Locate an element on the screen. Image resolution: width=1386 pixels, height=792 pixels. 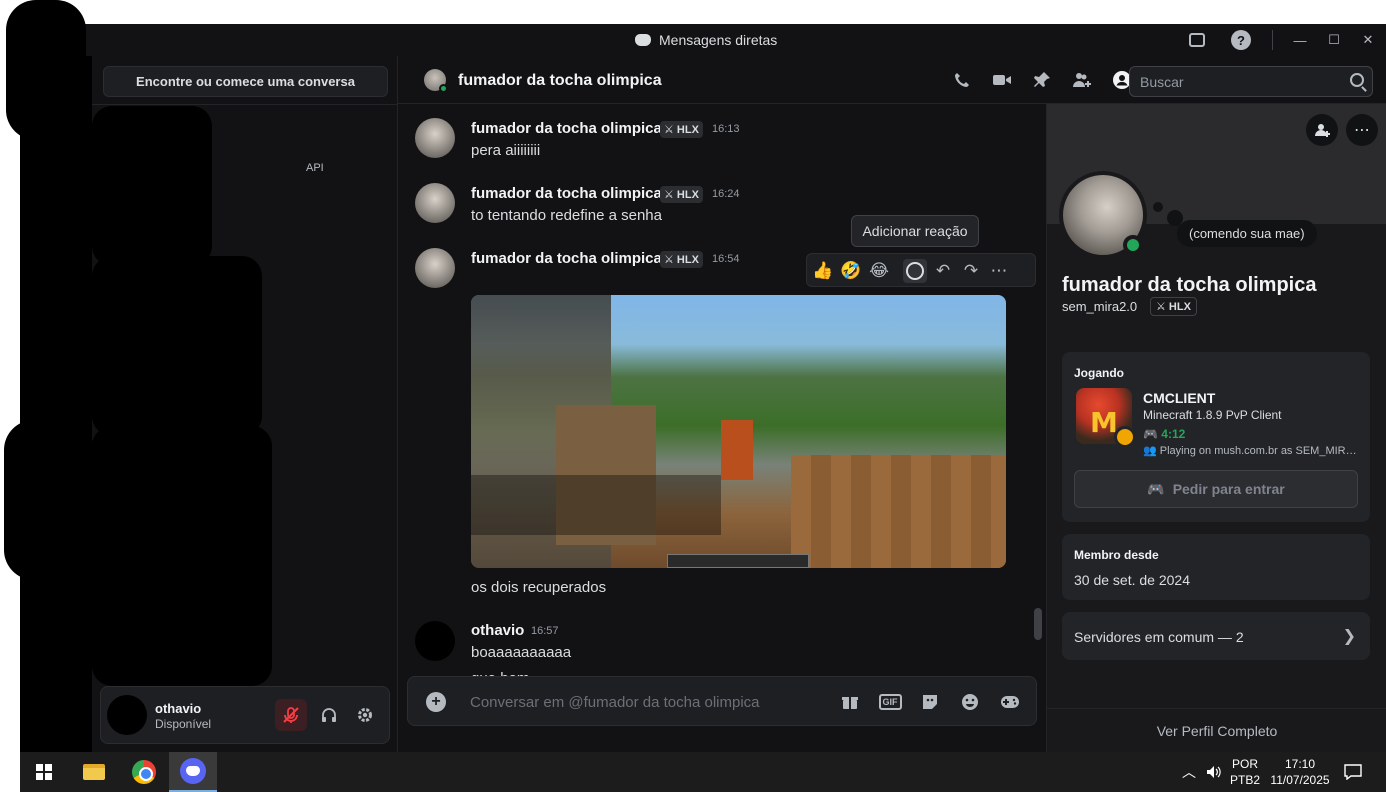
emoji-icon is located at coordinates (970, 702).